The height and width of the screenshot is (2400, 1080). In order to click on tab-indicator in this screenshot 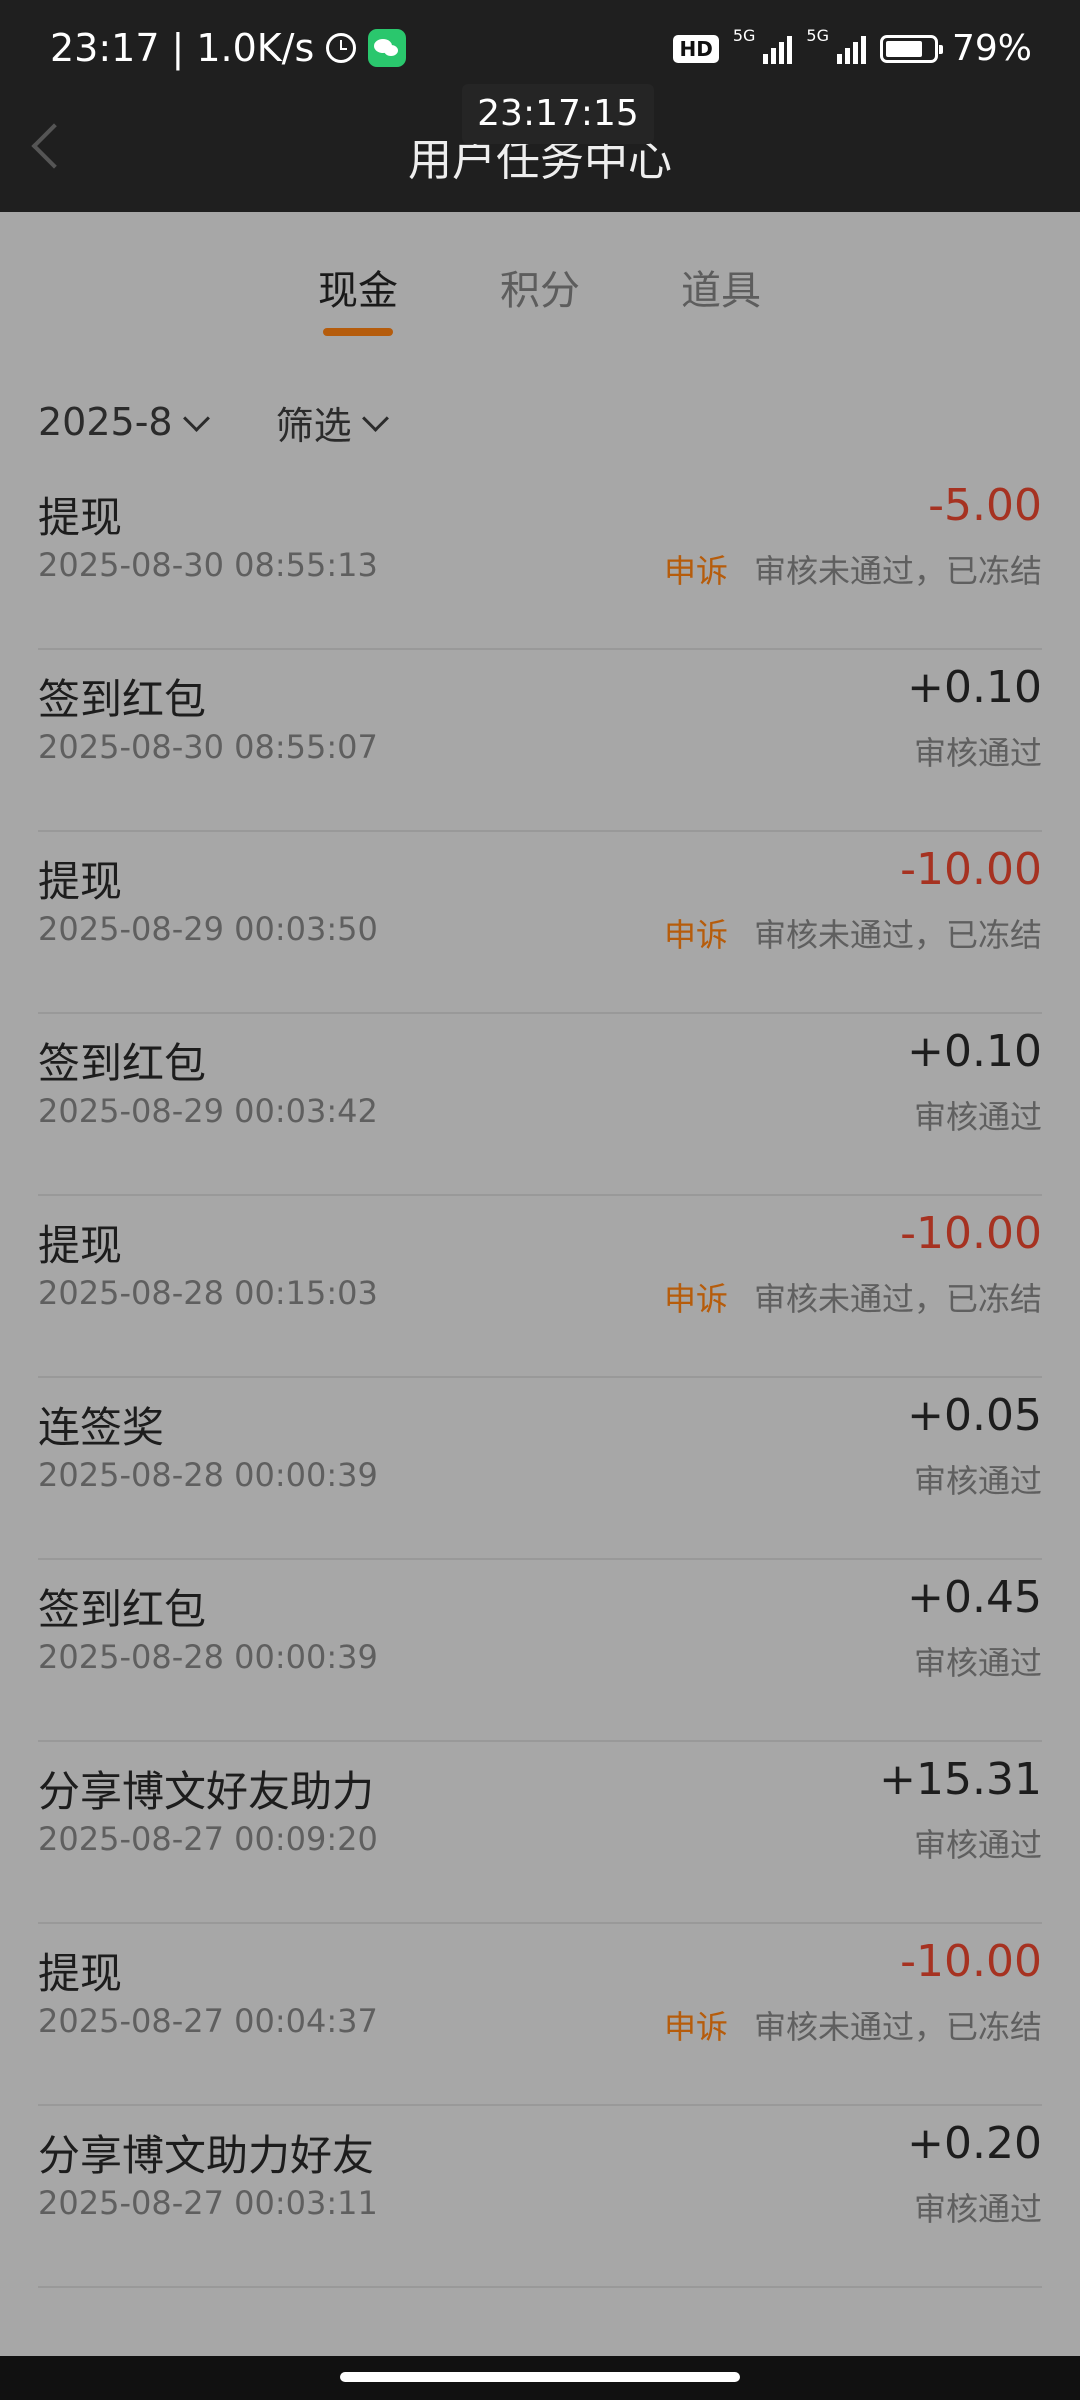, I will do `click(358, 332)`.